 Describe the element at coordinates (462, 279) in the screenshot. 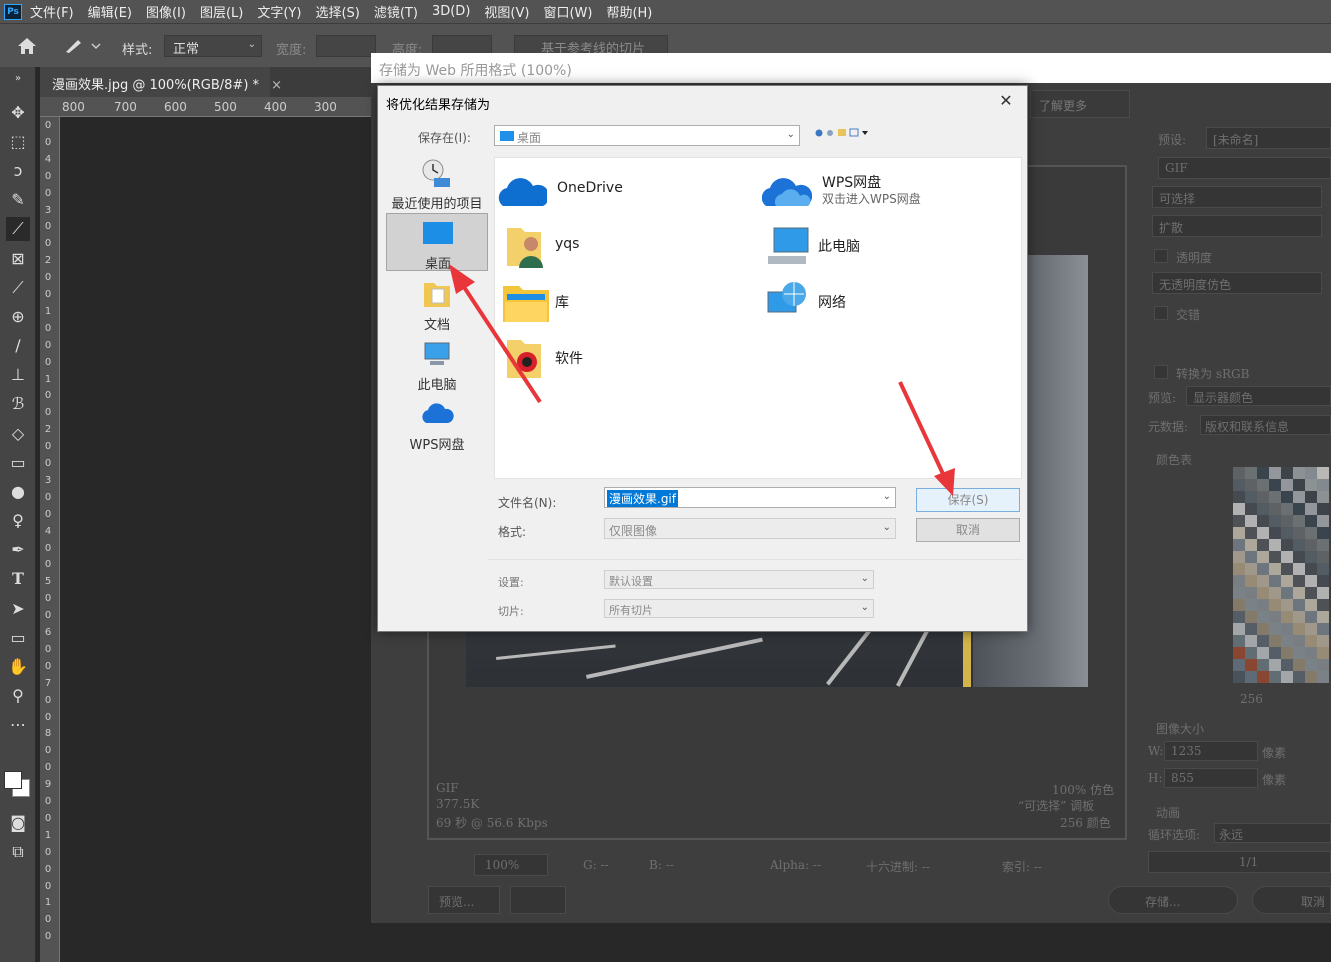

I see `annotation-arrowhead-desktop` at that location.